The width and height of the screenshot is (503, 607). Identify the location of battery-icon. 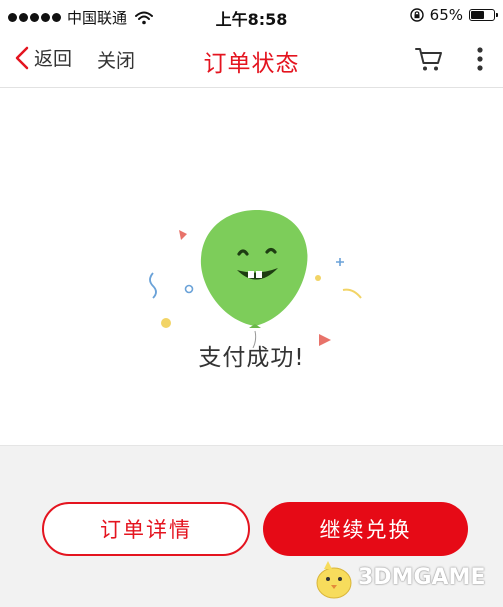
(483, 15).